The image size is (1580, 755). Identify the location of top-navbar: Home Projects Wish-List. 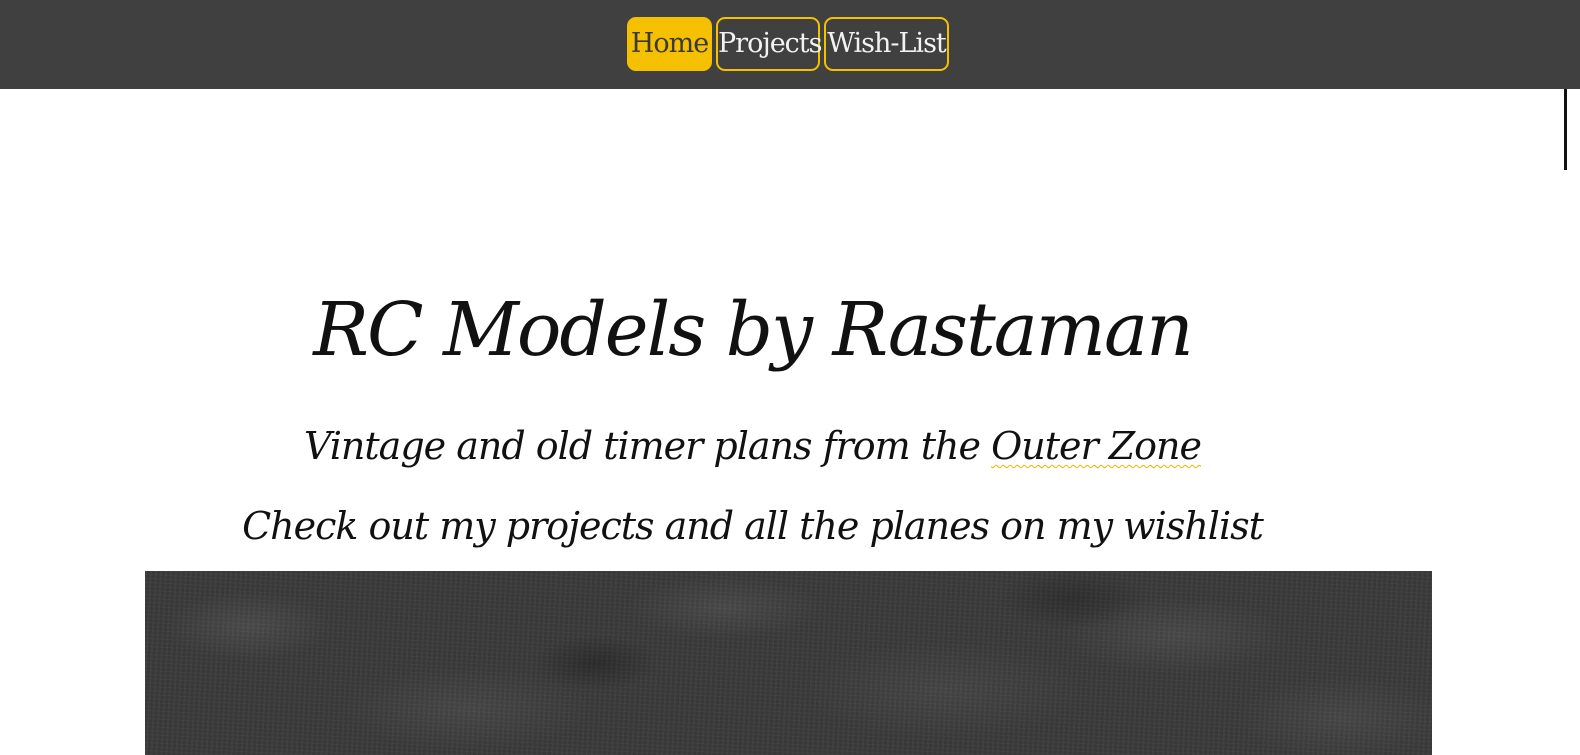
(790, 44).